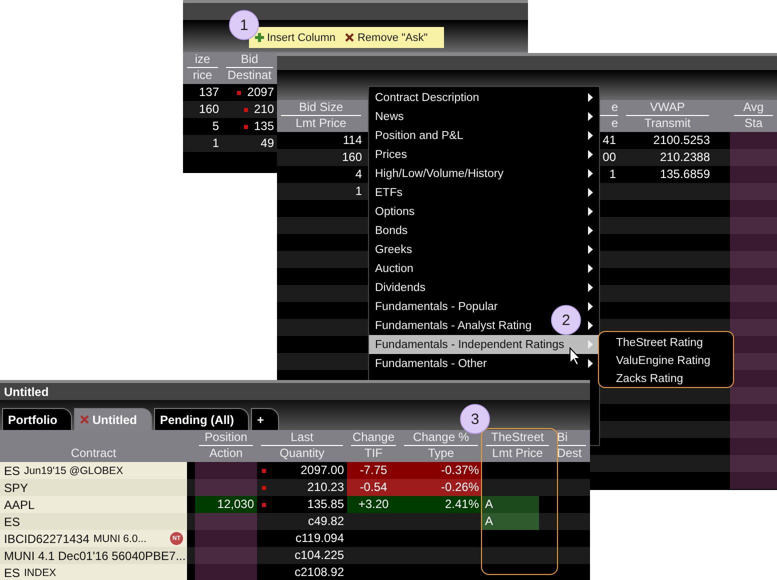  I want to click on table-cell: 135, so click(264, 126).